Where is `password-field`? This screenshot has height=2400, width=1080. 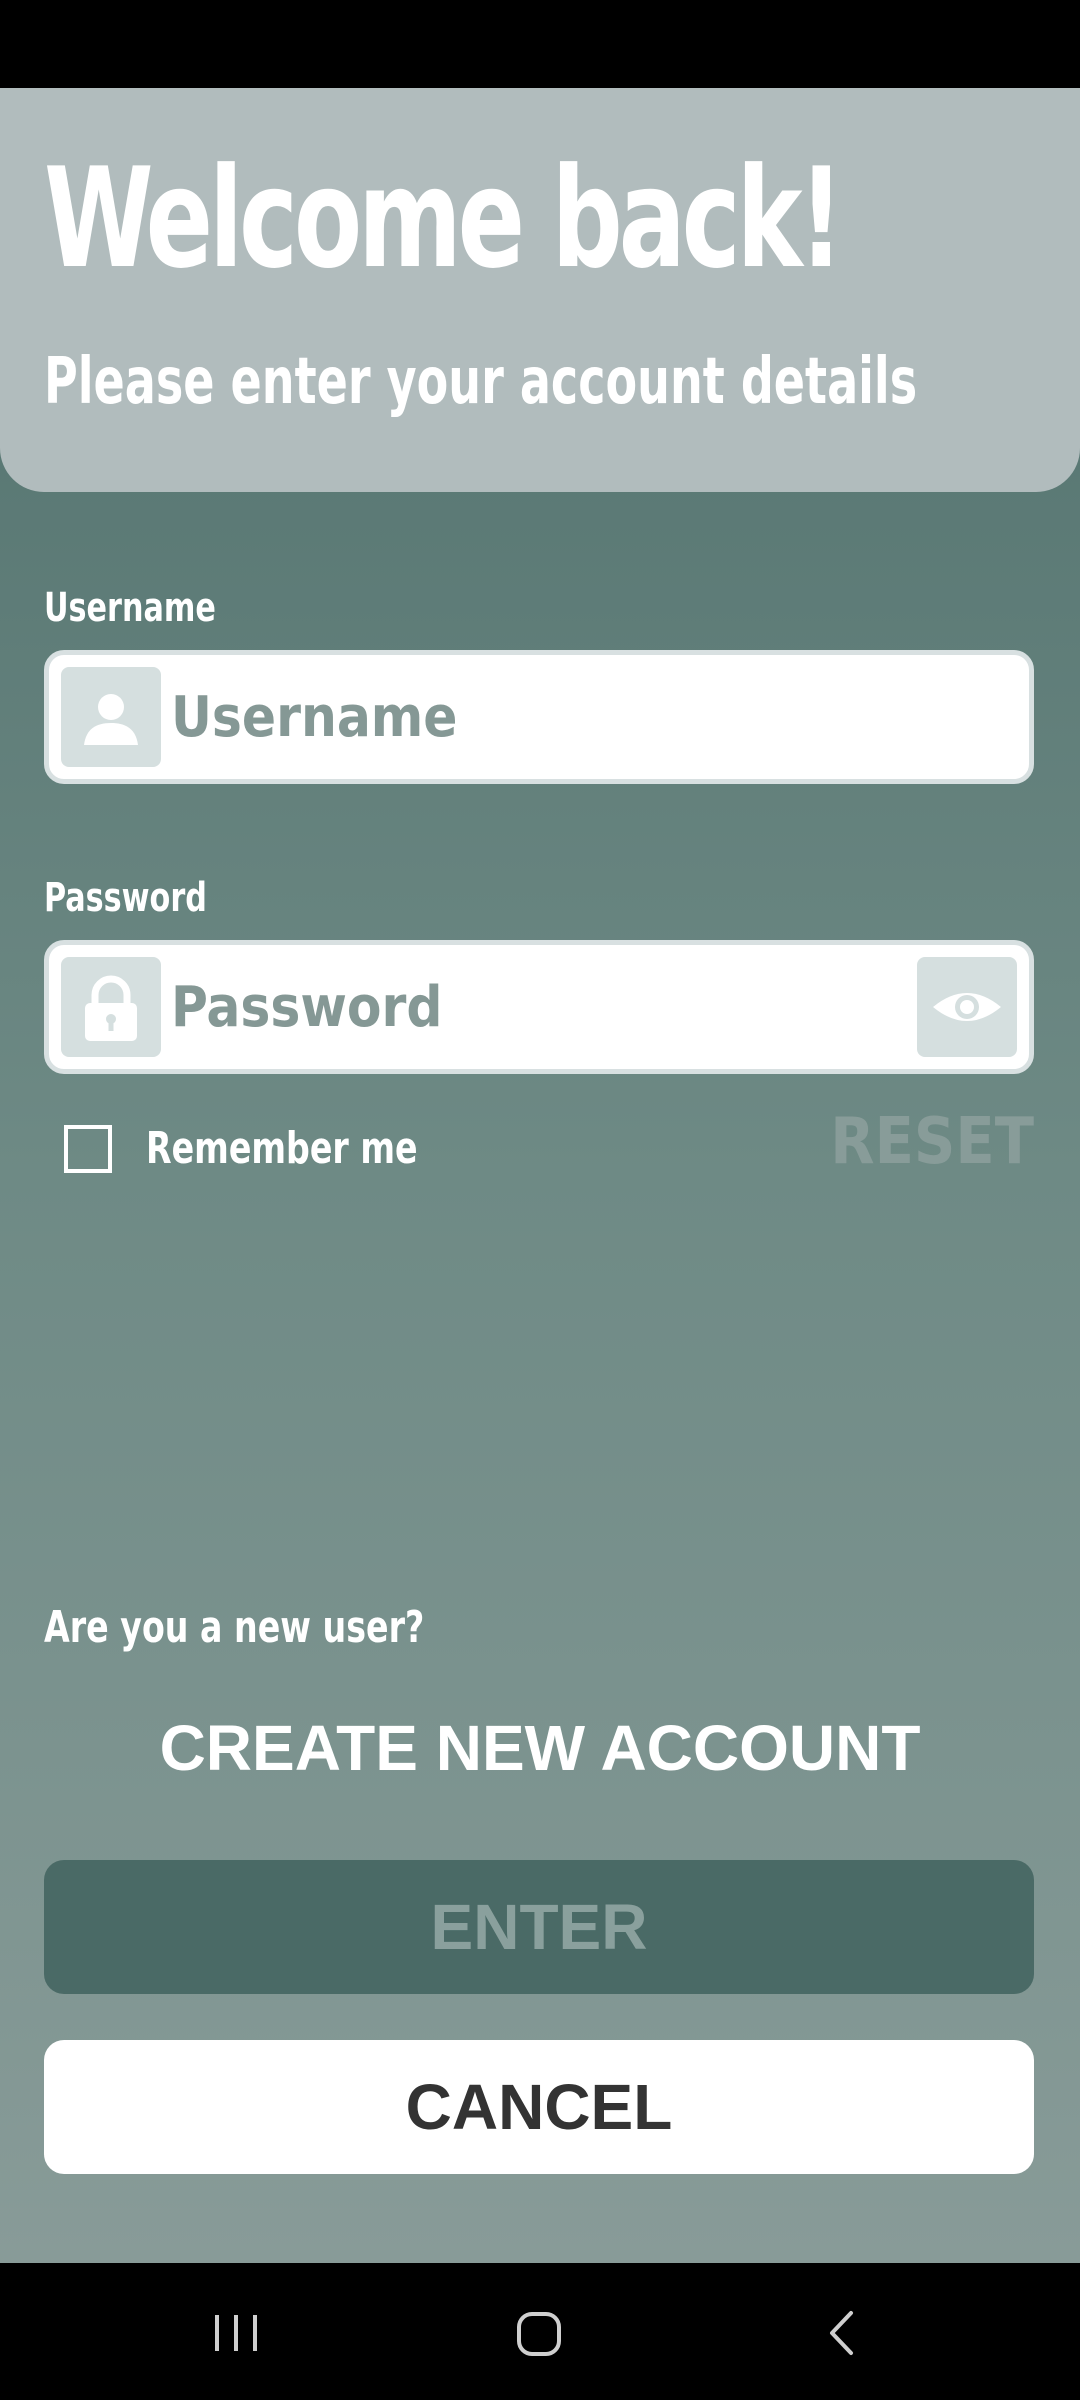
password-field is located at coordinates (539, 1007).